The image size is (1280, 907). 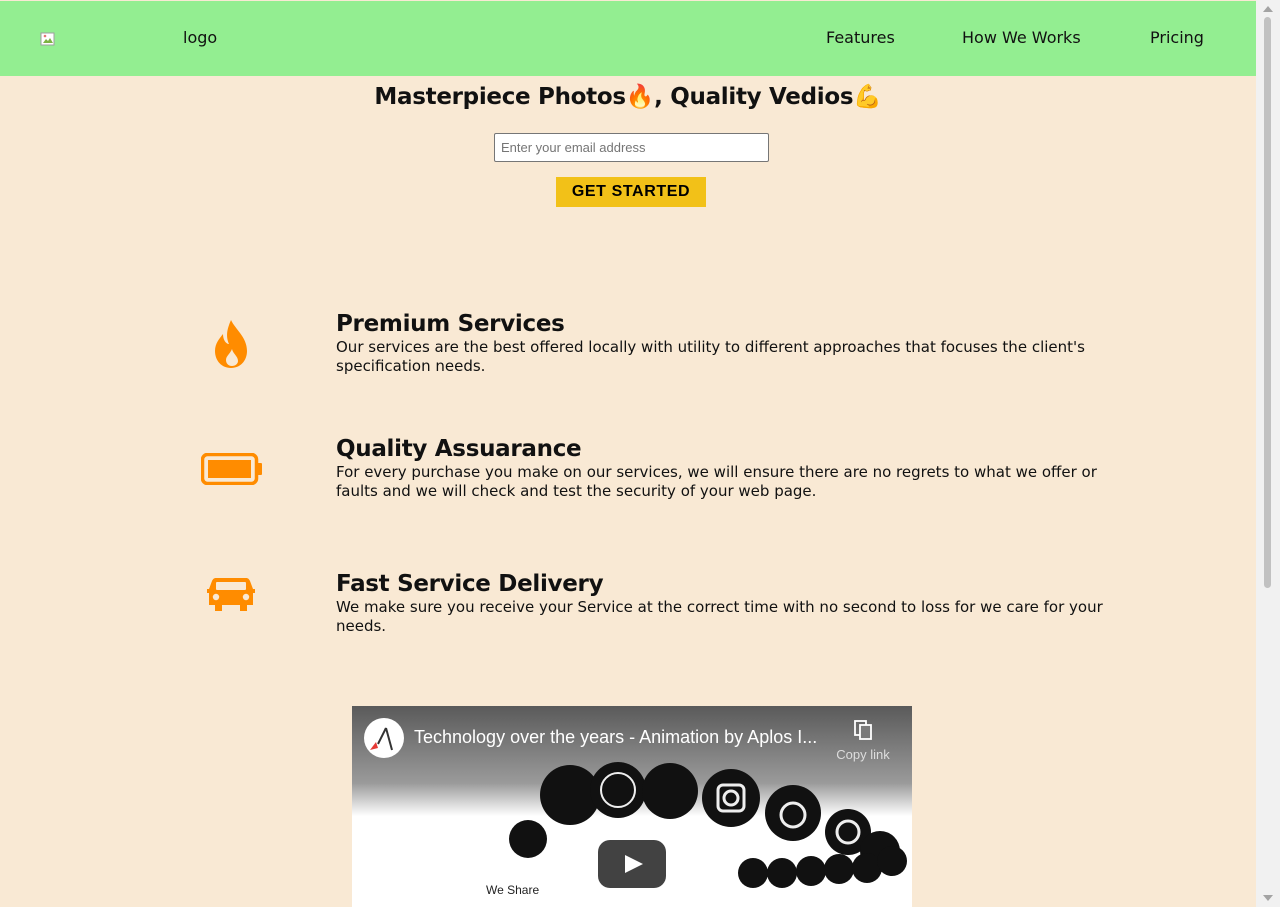 I want to click on nav-link-how-we-works: How We Works, so click(x=1021, y=37).